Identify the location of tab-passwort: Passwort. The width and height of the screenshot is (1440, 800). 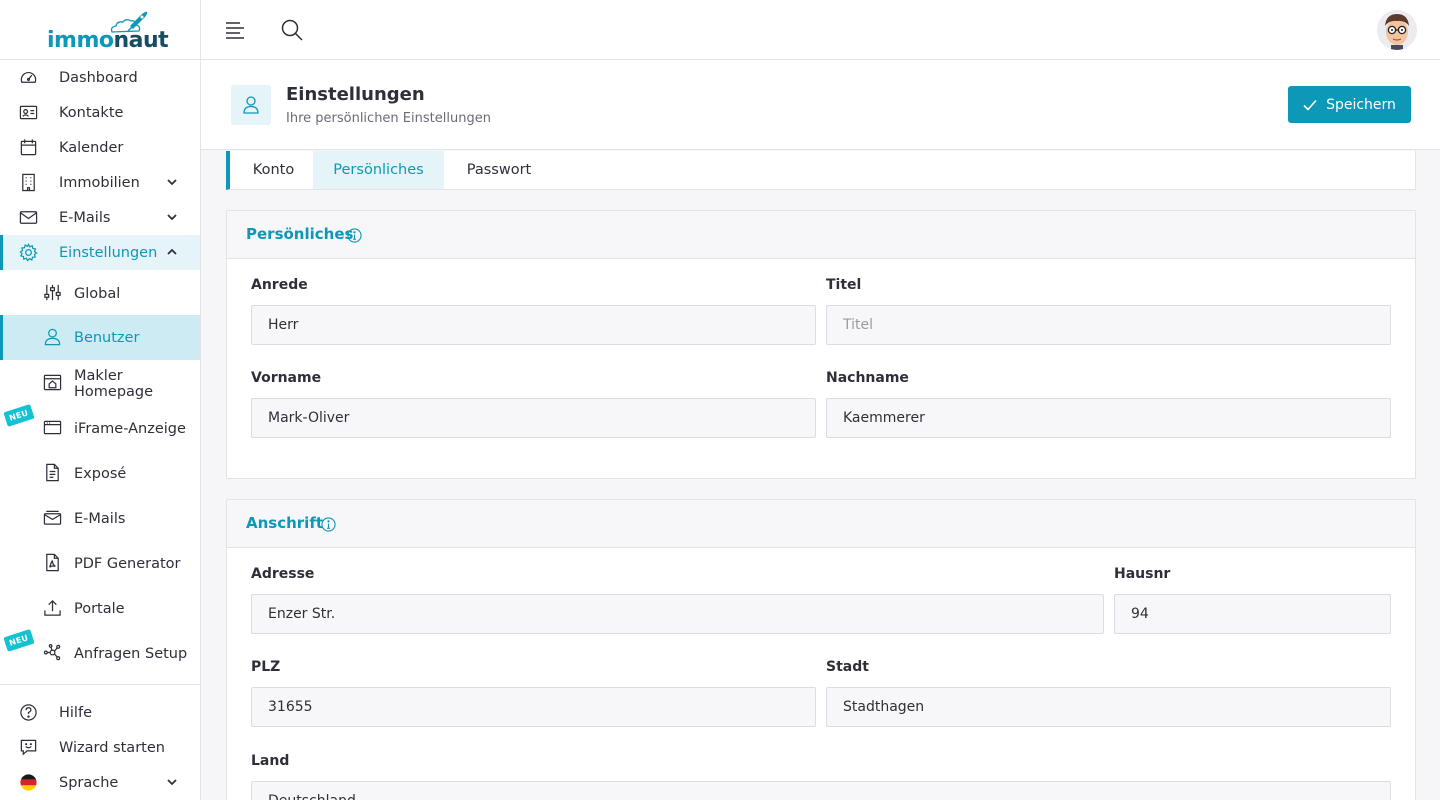
(499, 170).